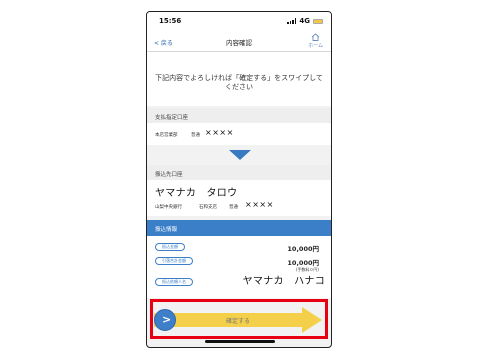 This screenshot has width=478, height=360. What do you see at coordinates (166, 135) in the screenshot?
I see `withdrawal-branch: 本店営業部` at bounding box center [166, 135].